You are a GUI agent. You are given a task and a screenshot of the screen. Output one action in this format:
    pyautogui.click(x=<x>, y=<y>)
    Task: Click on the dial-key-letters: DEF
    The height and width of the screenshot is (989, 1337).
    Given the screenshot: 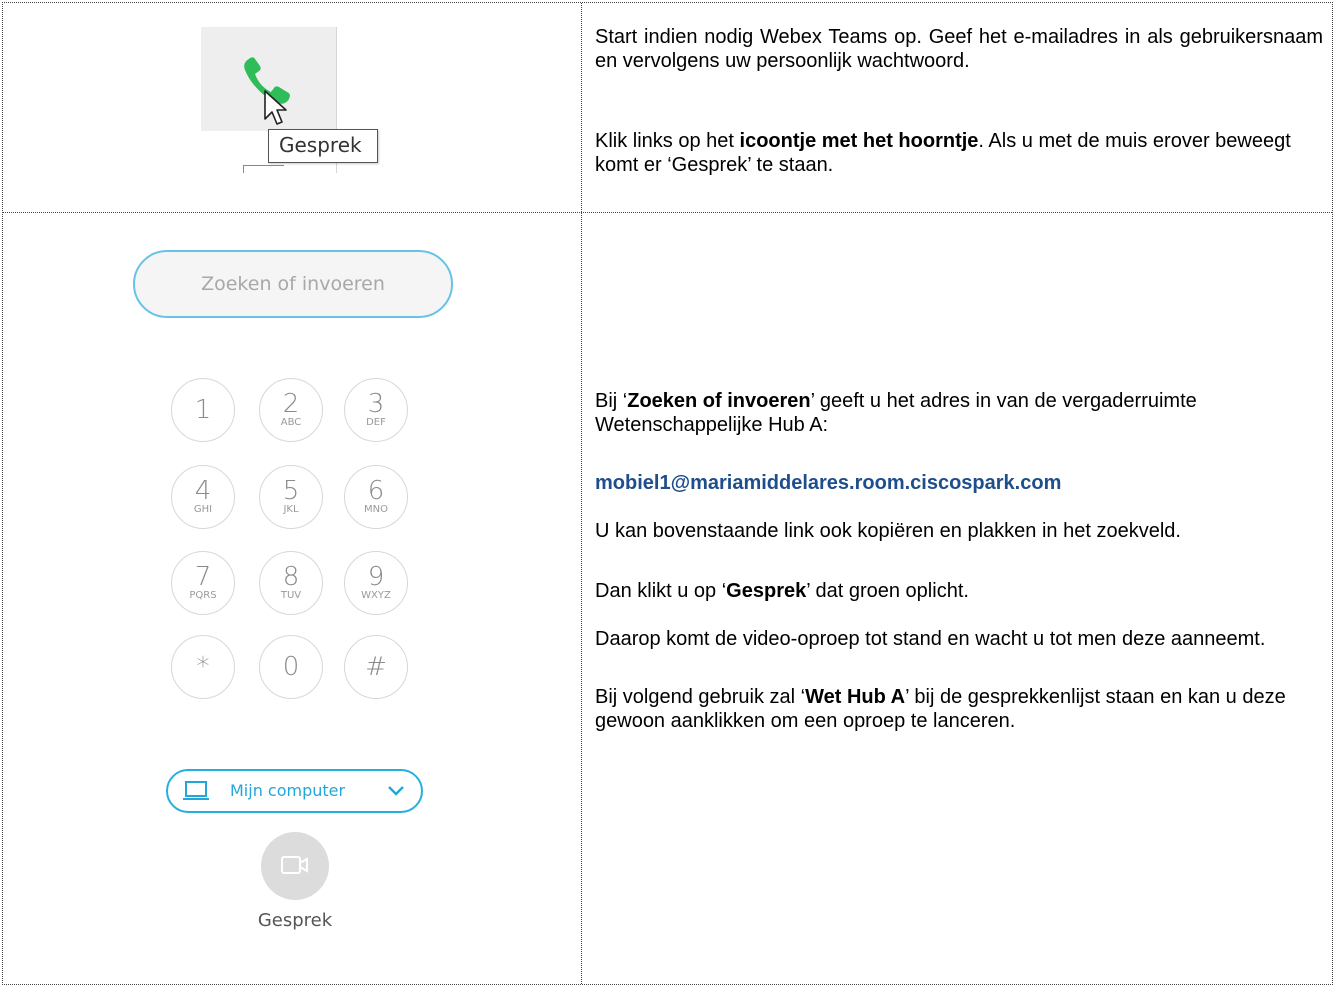 What is the action you would take?
    pyautogui.click(x=376, y=422)
    